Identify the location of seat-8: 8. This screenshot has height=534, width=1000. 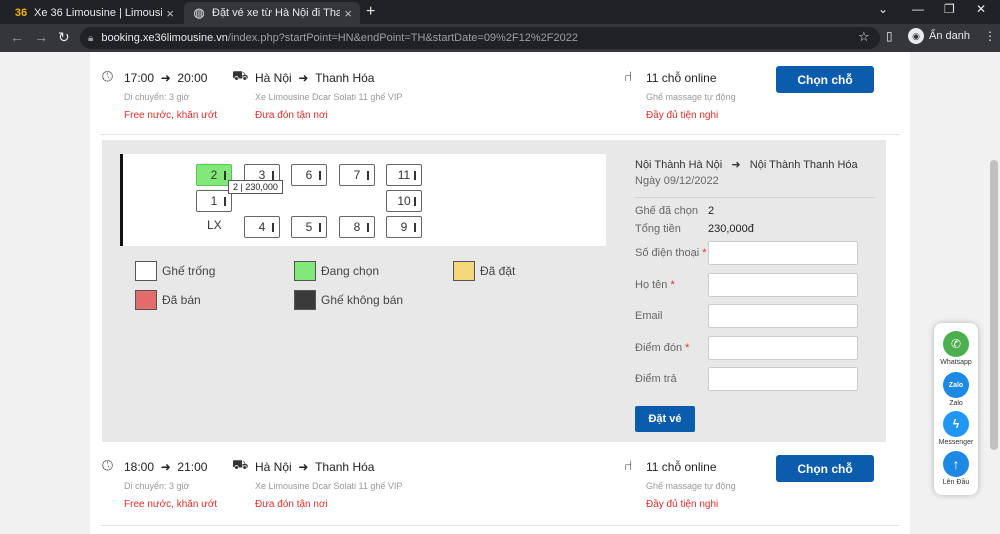
(357, 227).